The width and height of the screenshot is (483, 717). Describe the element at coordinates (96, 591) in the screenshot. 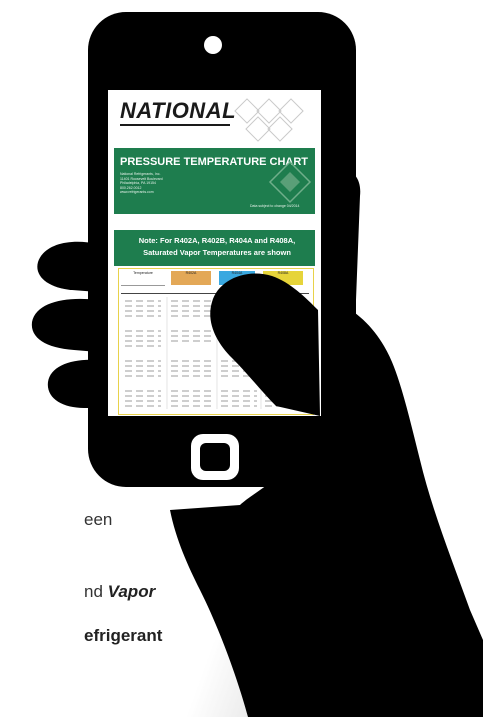

I see `caption-fragment-2-prefix: nd` at that location.